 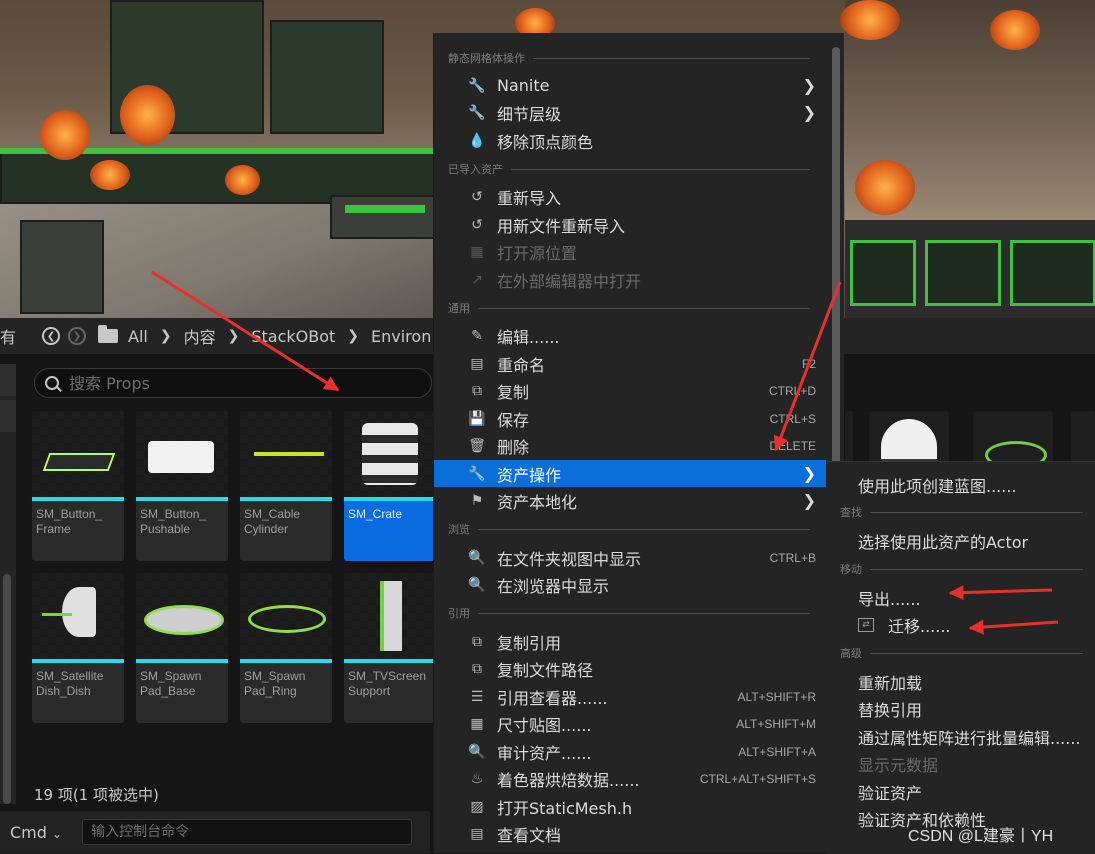 I want to click on viewport-fire, so click(x=242, y=180).